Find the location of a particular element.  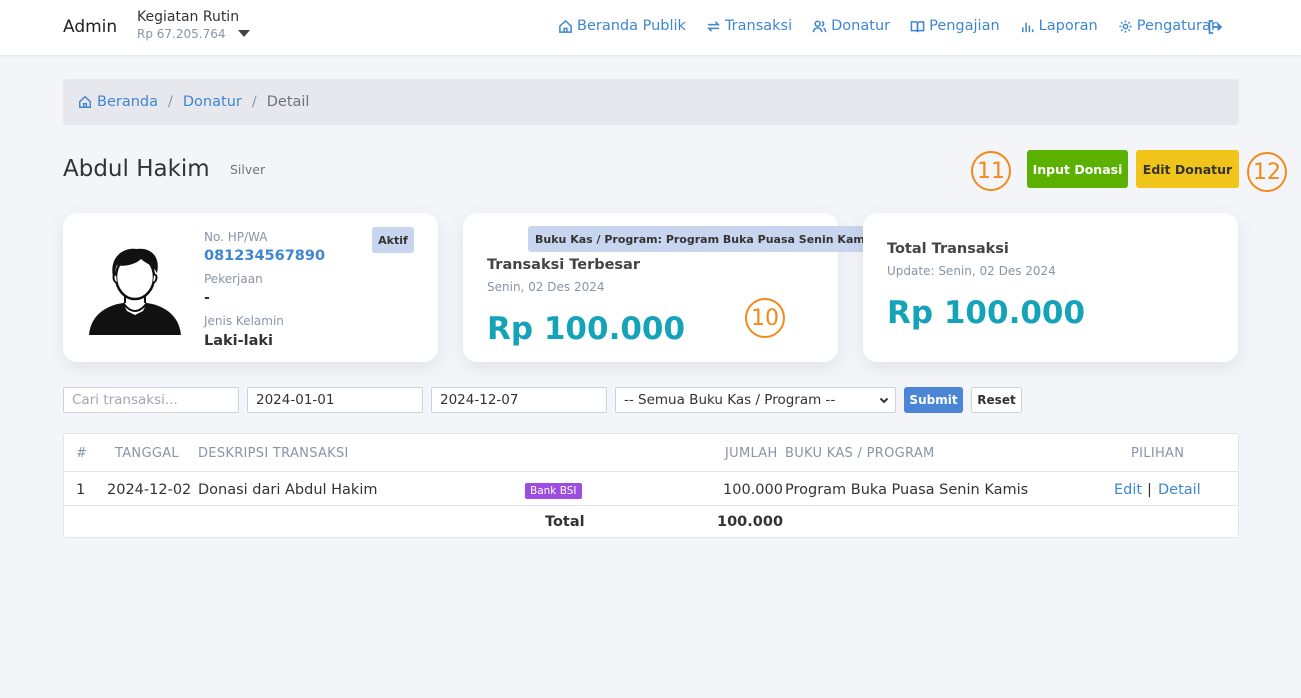

kas-switcher: Kegiatan Rutin Rp 67.205.764 is located at coordinates (188, 25).